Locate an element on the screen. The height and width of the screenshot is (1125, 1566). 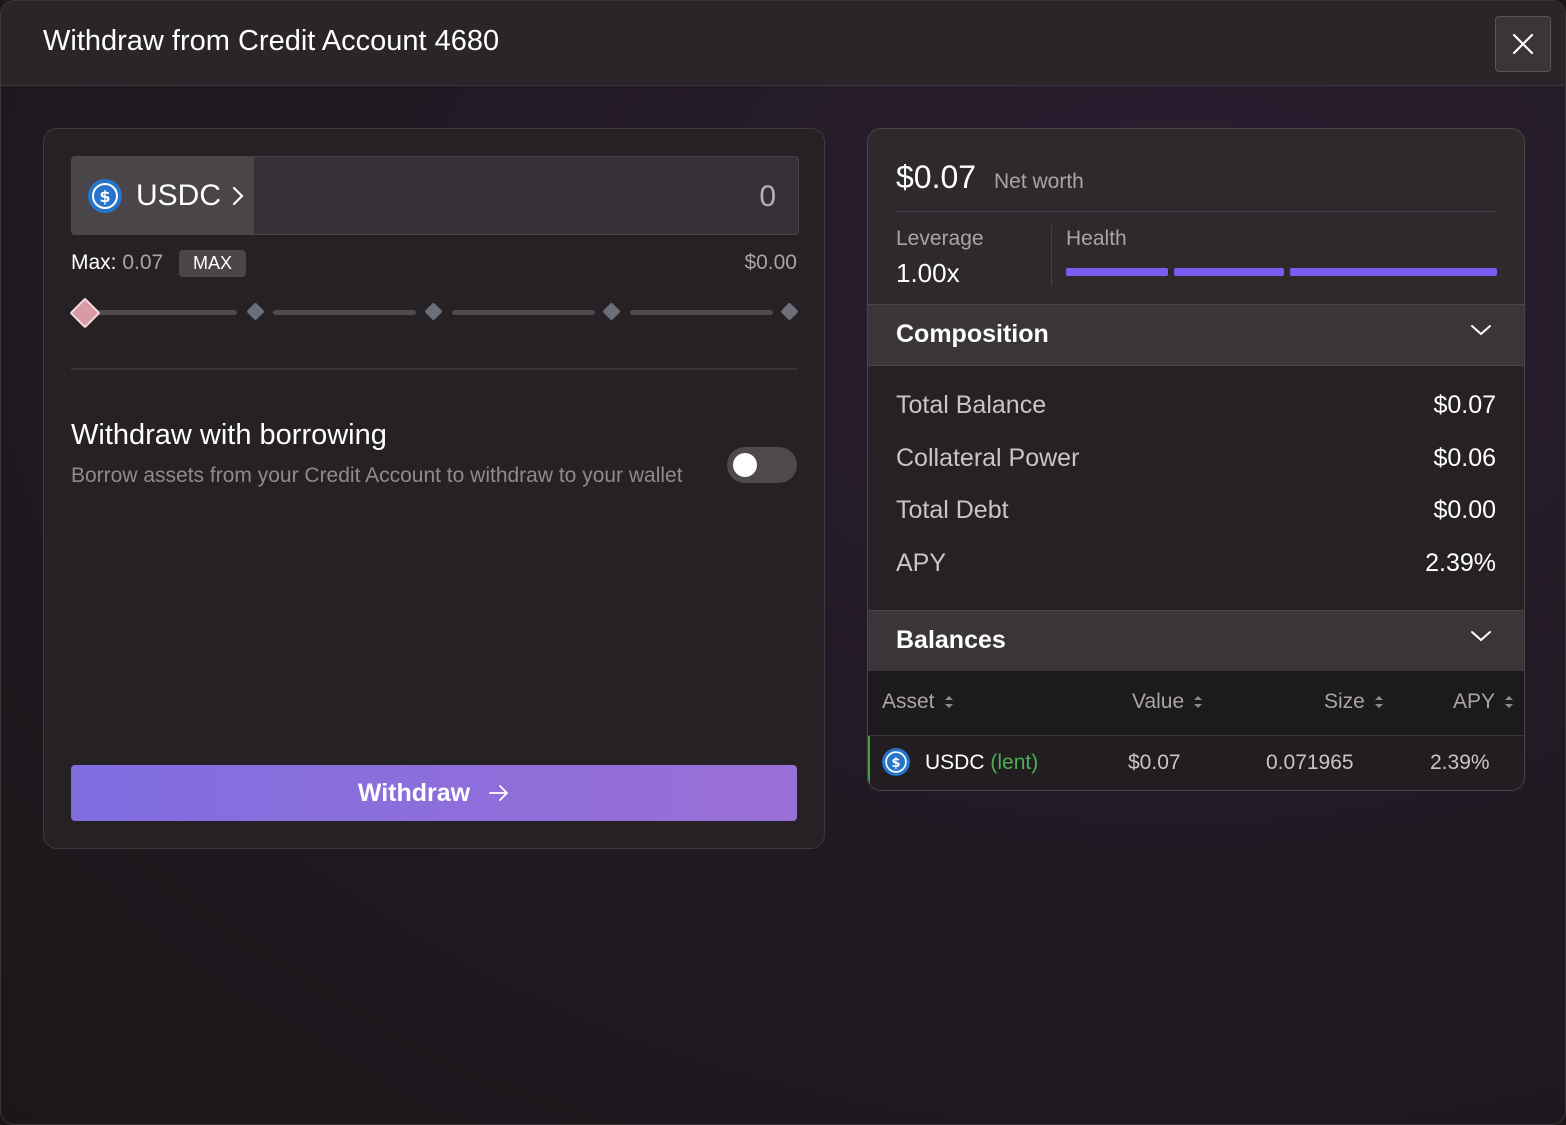
composition-value: $0.06 is located at coordinates (1464, 458).